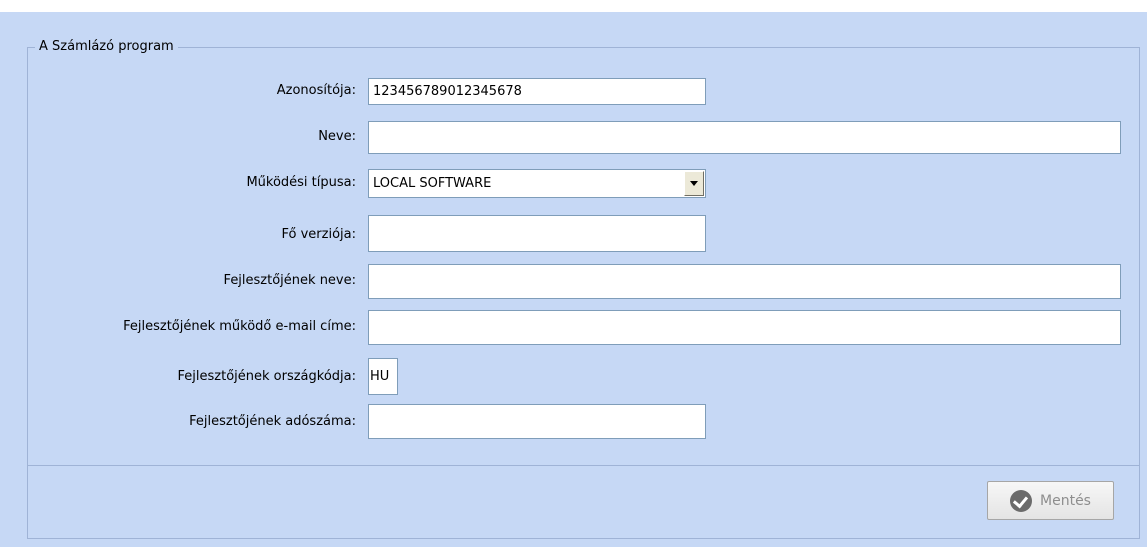 The image size is (1147, 547). Describe the element at coordinates (316, 90) in the screenshot. I see `azonosito-label: Azonosítója:` at that location.